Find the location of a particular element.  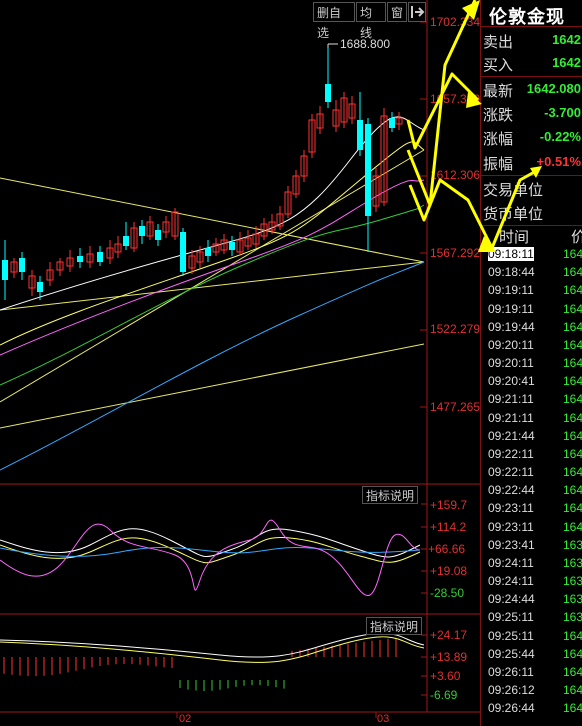

tick-row: 09:26:12 164 is located at coordinates (531, 692).